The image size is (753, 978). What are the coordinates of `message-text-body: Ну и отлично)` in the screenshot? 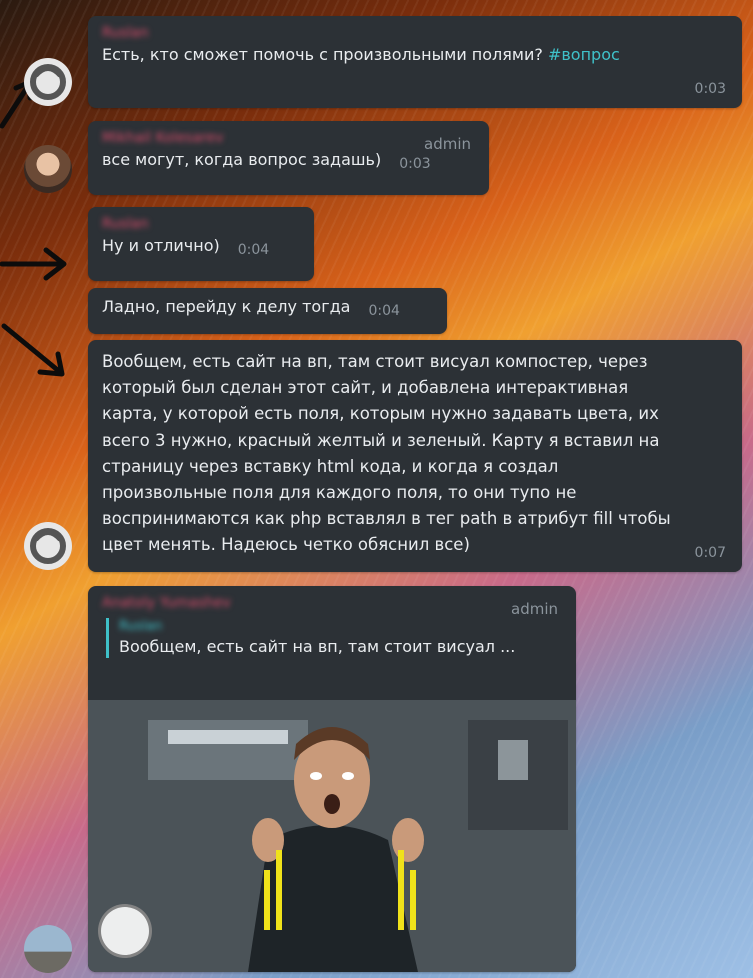 It's located at (161, 245).